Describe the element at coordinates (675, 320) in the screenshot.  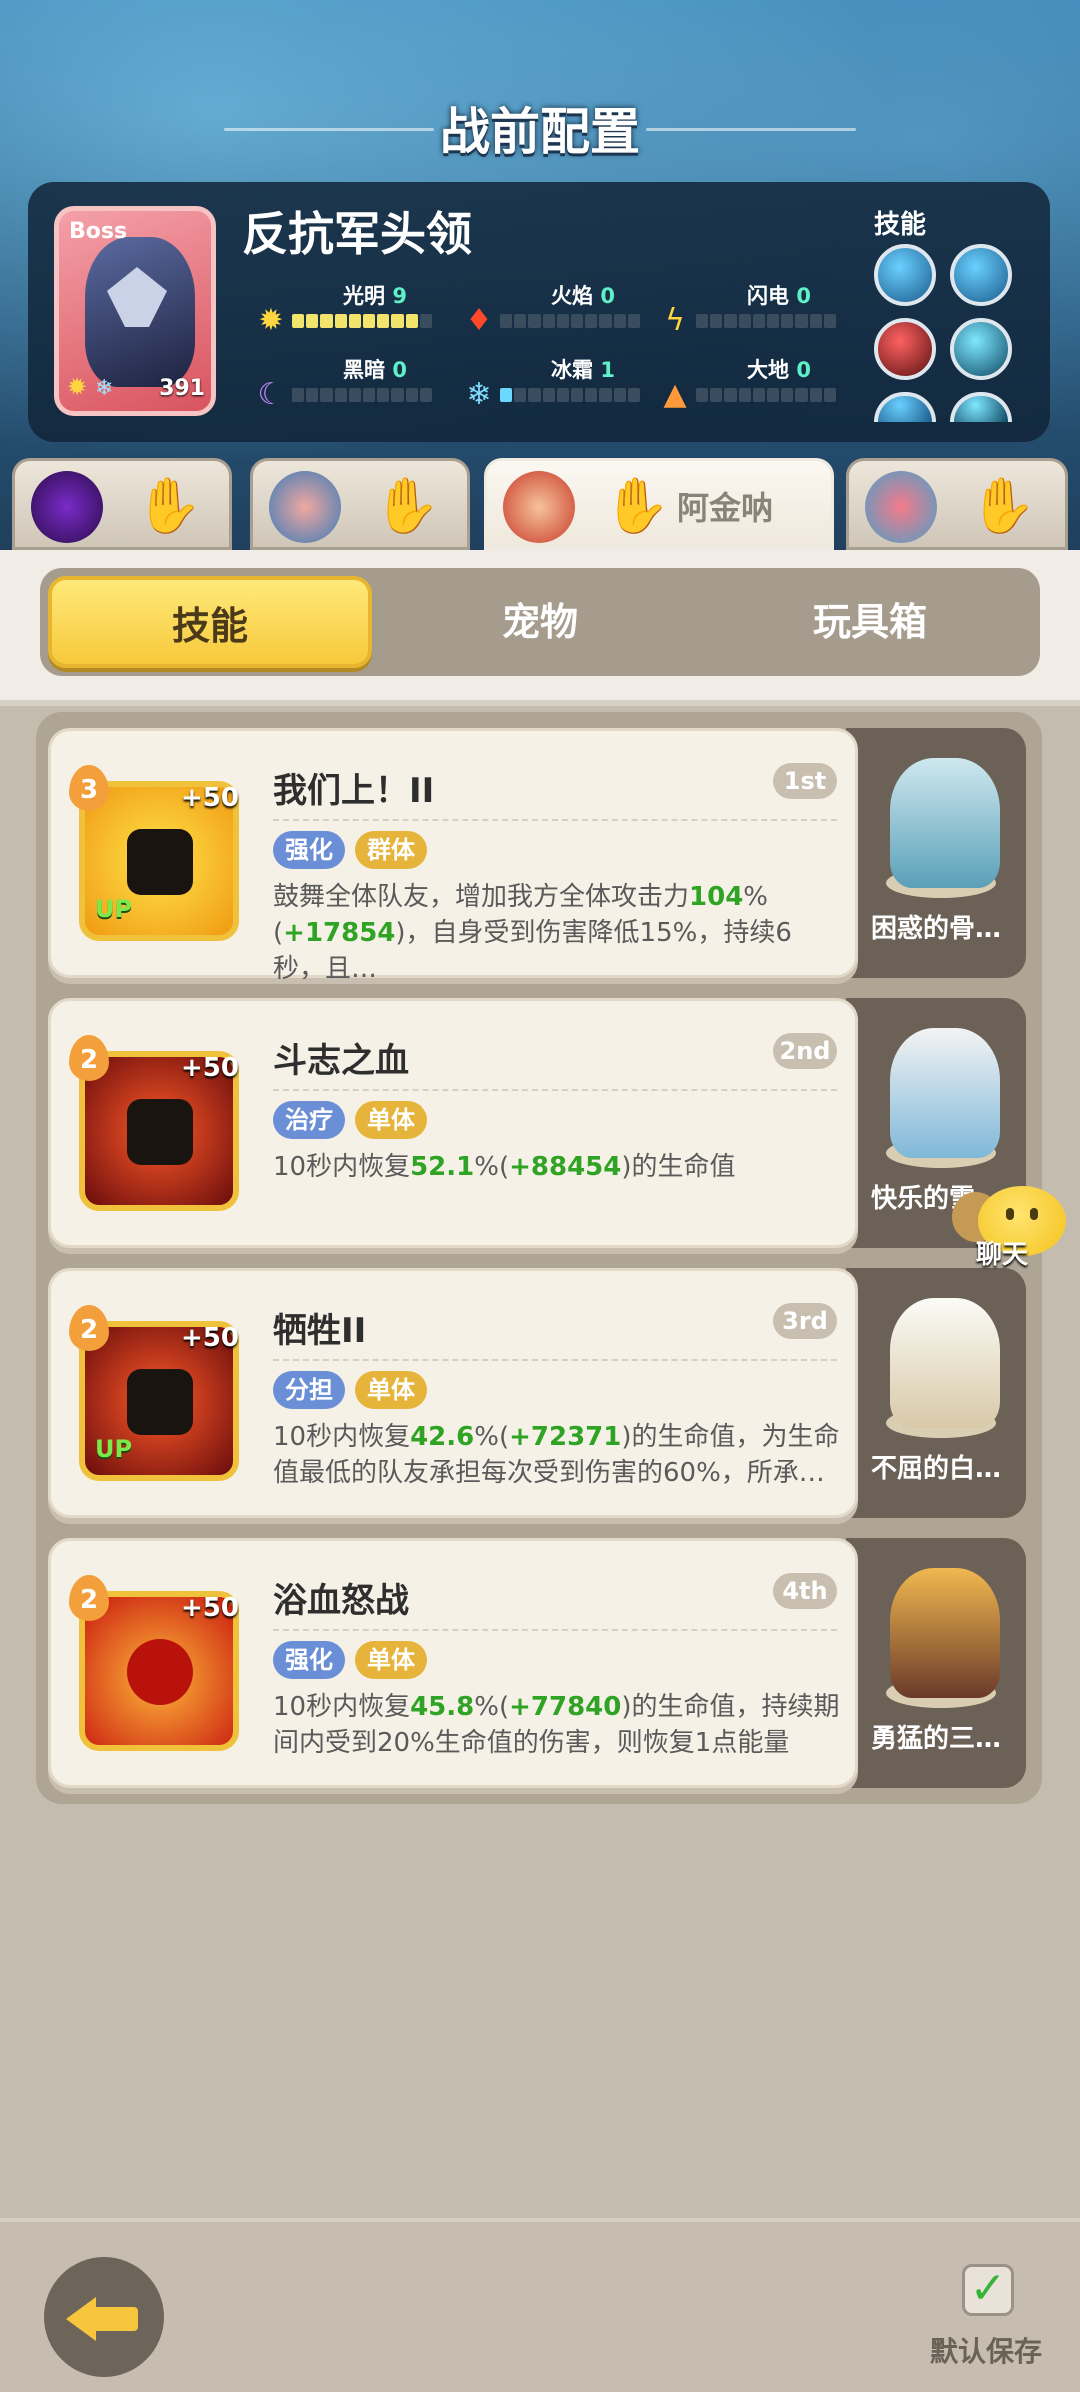
I see `lightning-icon: ϟ` at that location.